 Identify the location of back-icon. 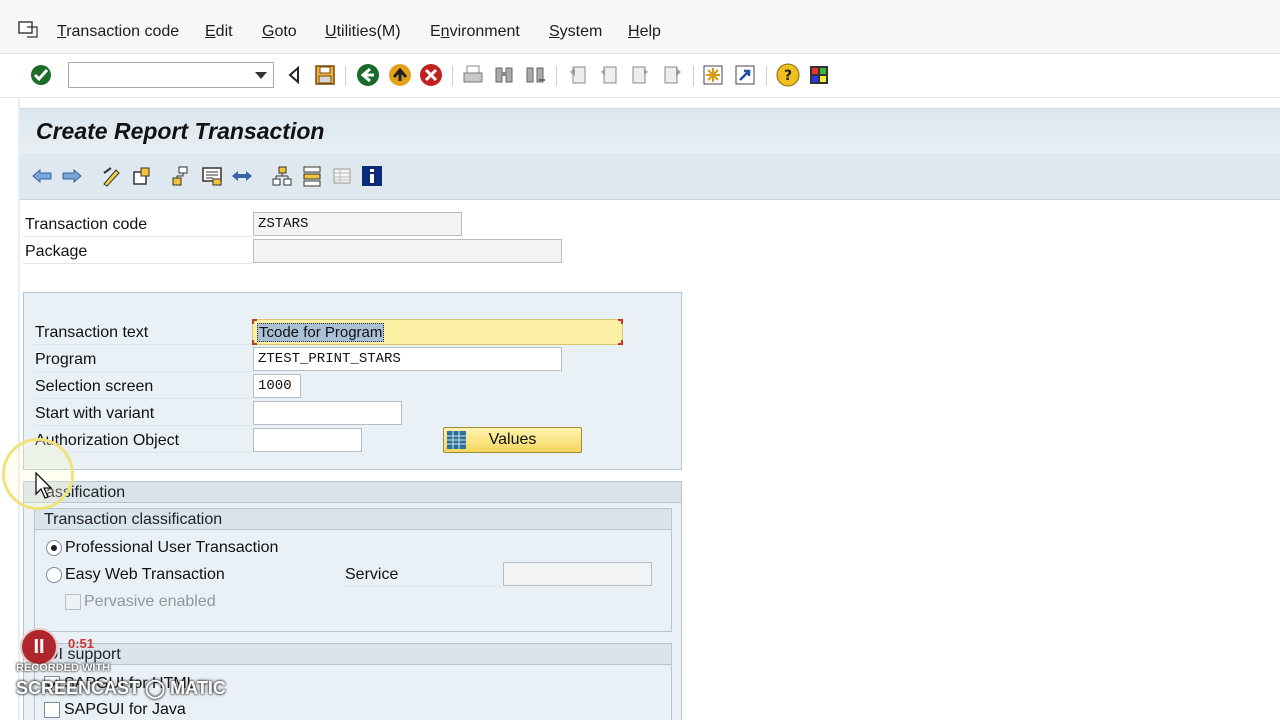
(368, 75).